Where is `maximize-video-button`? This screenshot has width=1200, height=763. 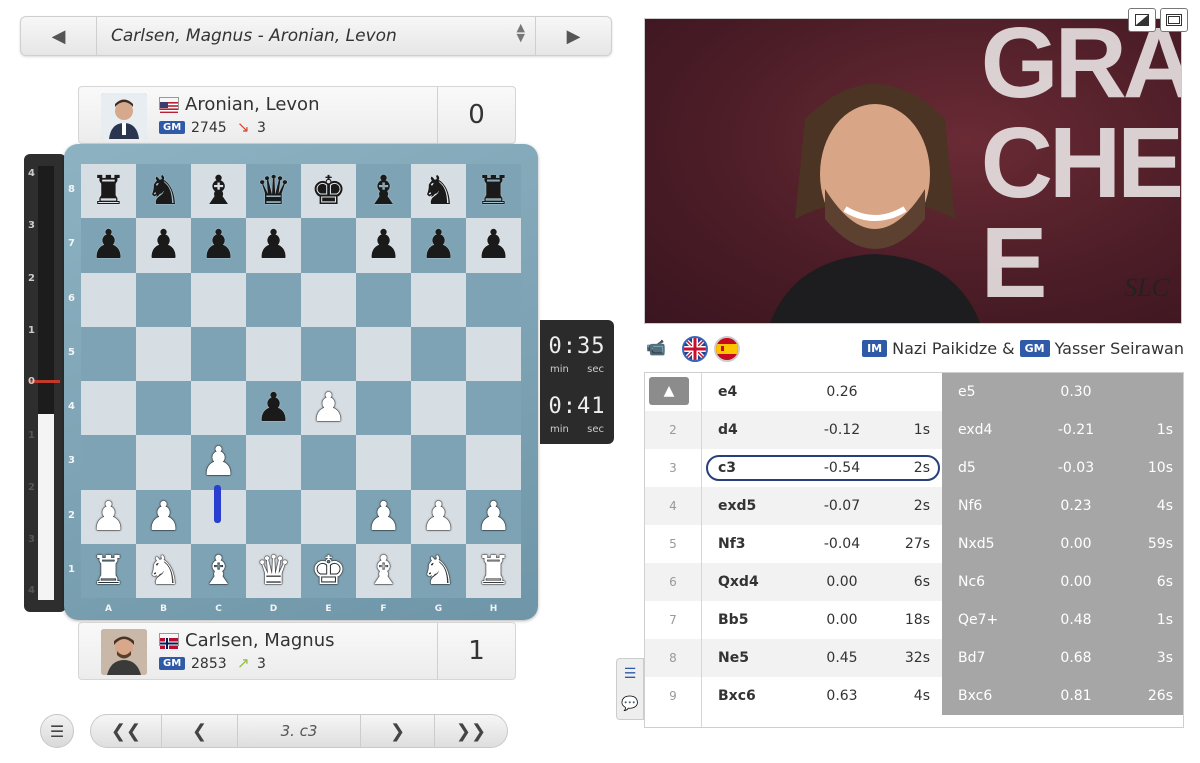
maximize-video-button is located at coordinates (1174, 20).